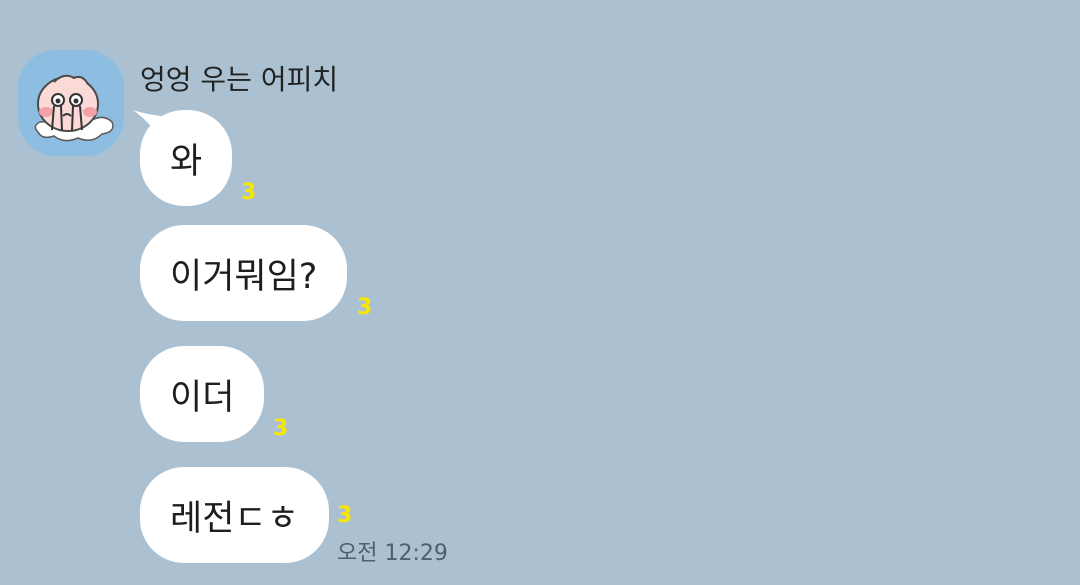  I want to click on message-bubble: 레전ㄷㅎ, so click(234, 515).